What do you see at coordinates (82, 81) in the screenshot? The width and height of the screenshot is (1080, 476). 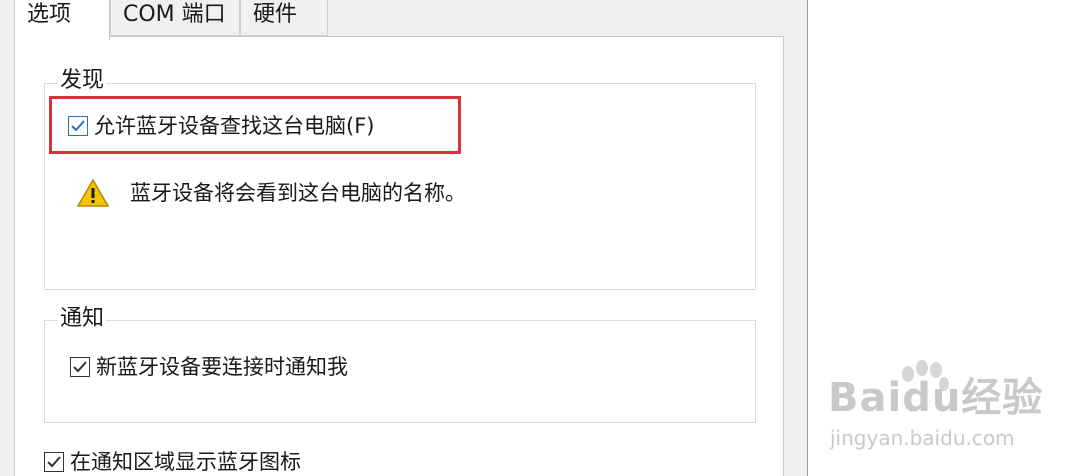 I see `discovery-group-label: 发现` at bounding box center [82, 81].